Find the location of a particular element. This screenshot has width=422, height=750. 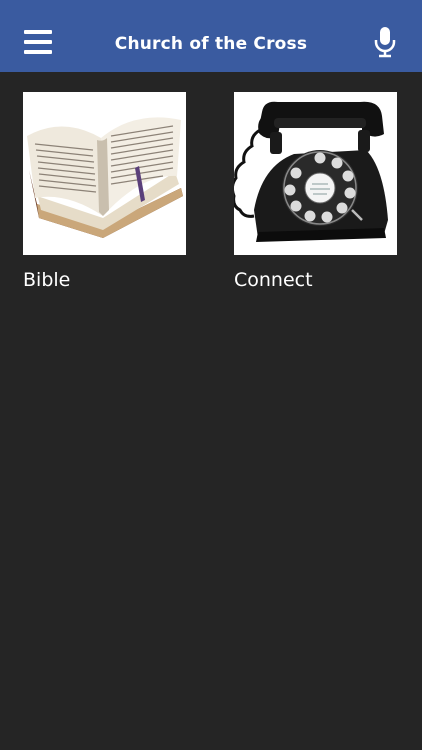

tile-label-bible: Bible is located at coordinates (47, 280).